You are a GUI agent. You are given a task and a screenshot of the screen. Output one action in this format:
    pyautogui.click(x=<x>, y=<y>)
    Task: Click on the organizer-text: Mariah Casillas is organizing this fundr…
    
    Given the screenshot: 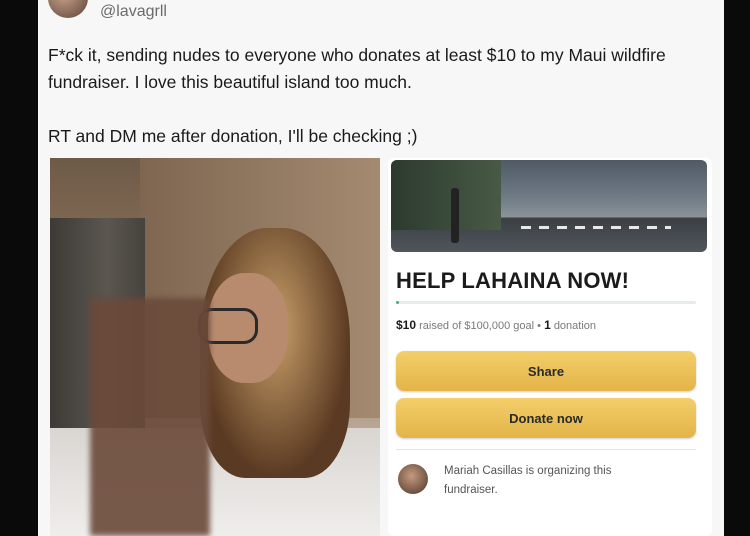 What is the action you would take?
    pyautogui.click(x=528, y=480)
    